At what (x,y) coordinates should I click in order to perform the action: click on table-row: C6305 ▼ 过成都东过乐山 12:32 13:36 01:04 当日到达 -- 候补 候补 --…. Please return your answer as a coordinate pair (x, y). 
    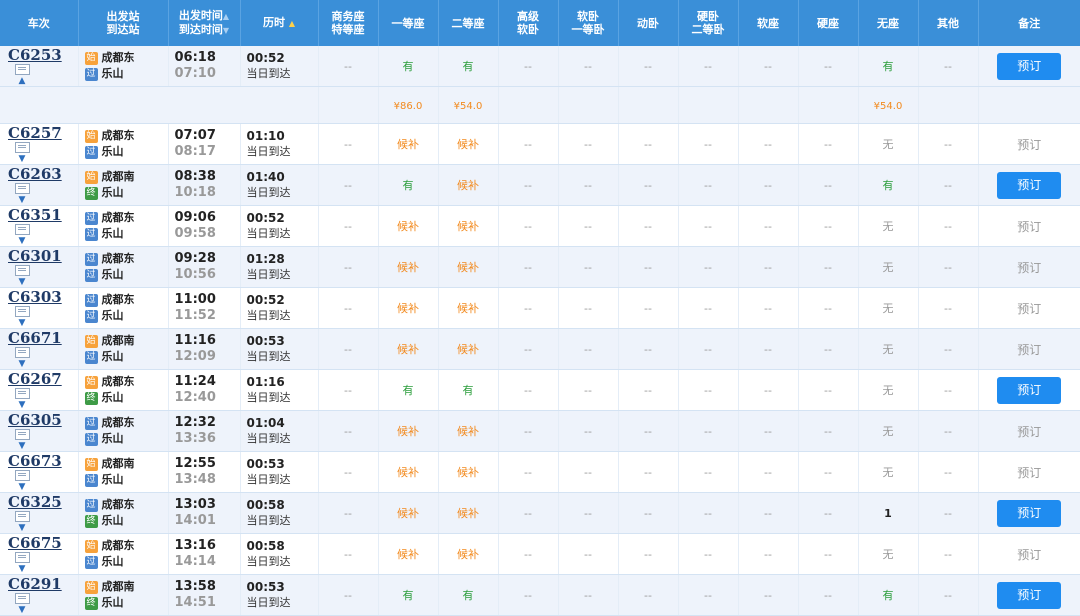
    Looking at the image, I should click on (540, 431).